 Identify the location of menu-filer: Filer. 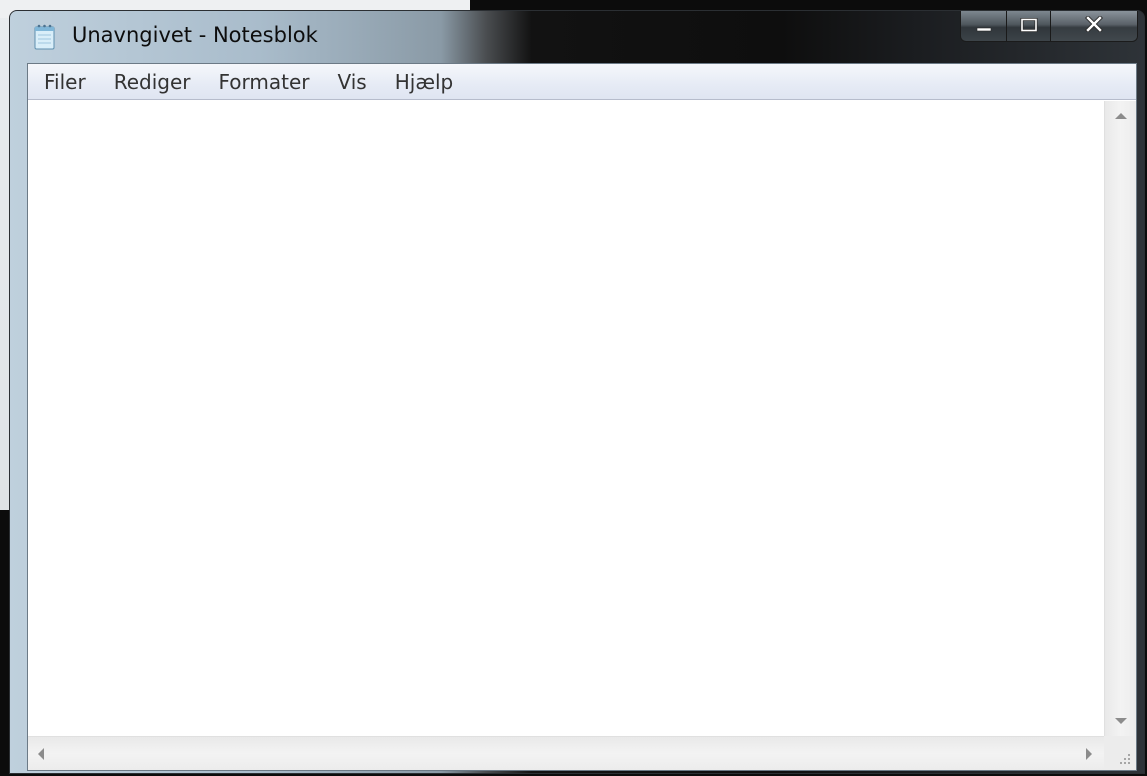
(65, 82).